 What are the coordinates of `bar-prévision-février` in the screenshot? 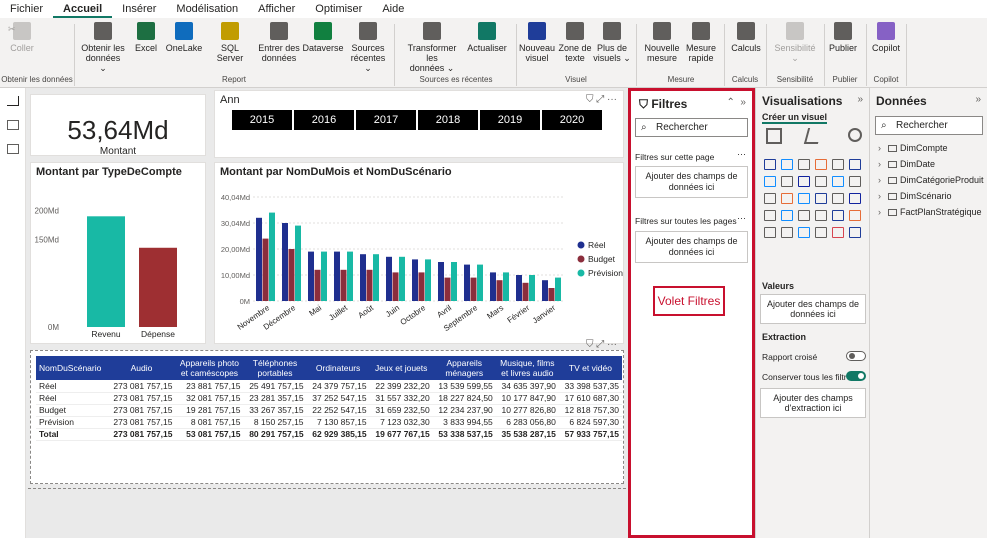 It's located at (532, 288).